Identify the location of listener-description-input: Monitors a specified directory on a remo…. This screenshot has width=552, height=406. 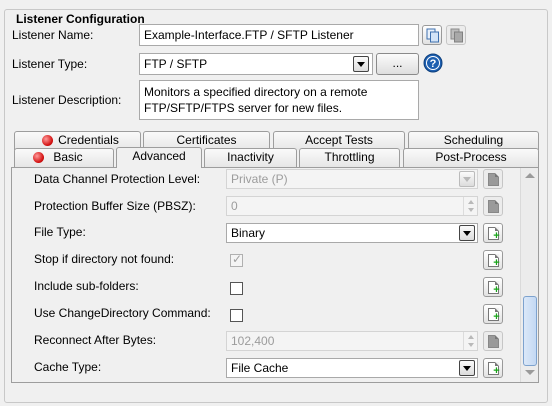
(279, 100).